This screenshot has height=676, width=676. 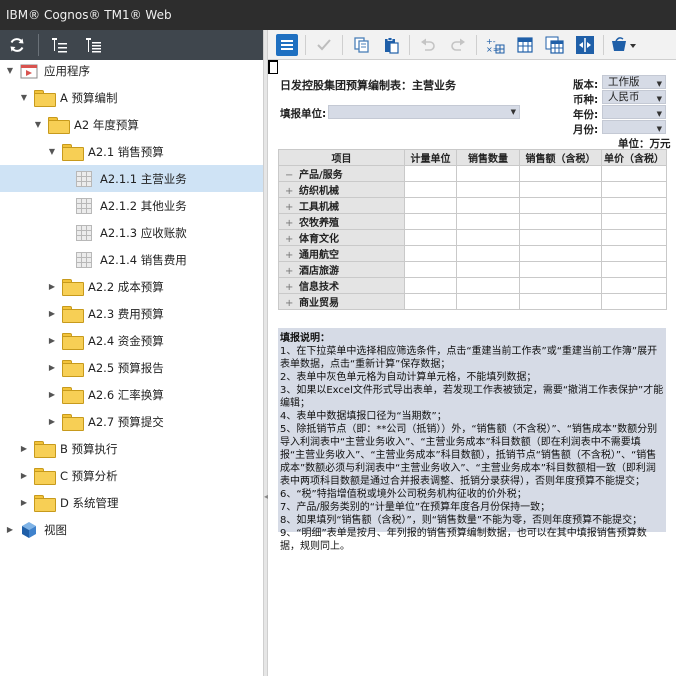 I want to click on tree-item: ▶ C 预算分析, so click(x=131, y=475).